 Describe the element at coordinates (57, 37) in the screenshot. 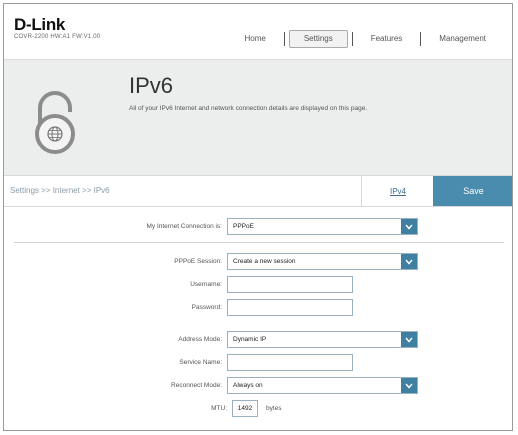

I see `model-info: COVR-2200 HW:A1 FW:V1.00` at that location.